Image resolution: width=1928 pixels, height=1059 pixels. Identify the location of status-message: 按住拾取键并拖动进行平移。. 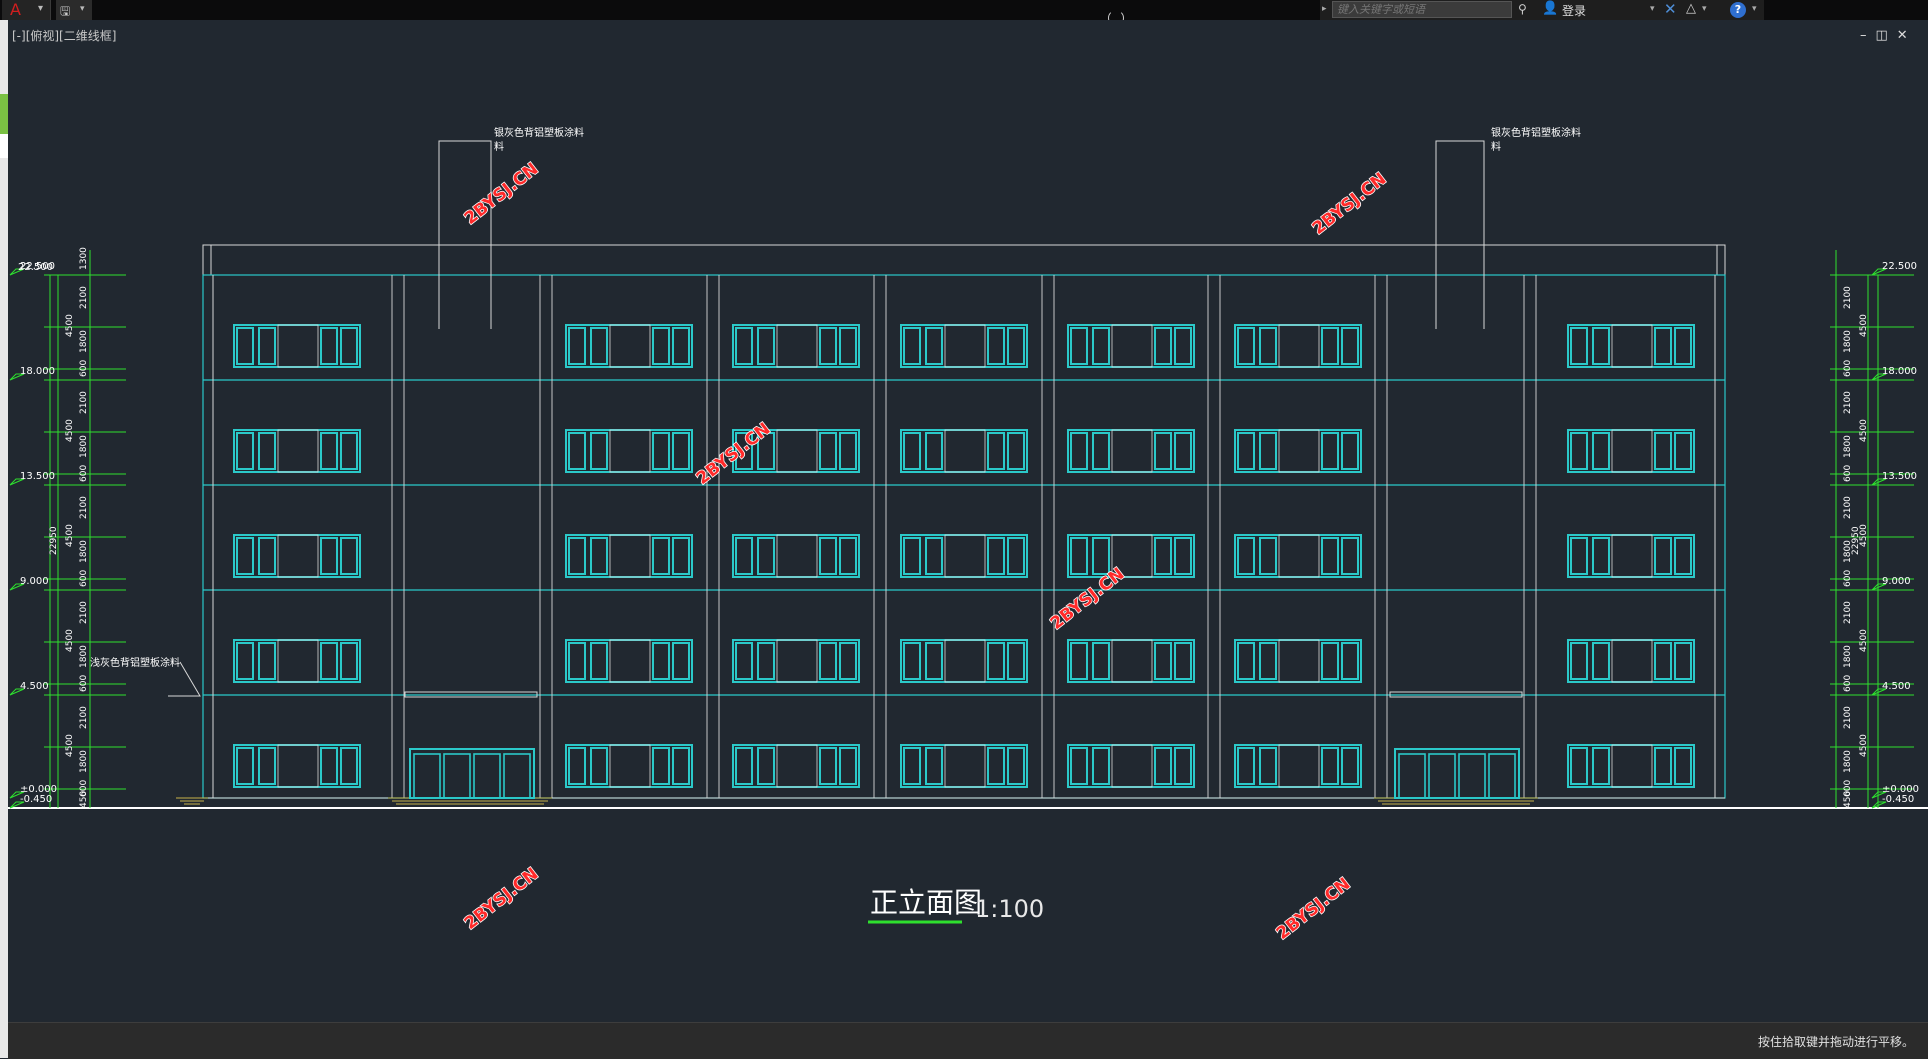
(1835, 1042).